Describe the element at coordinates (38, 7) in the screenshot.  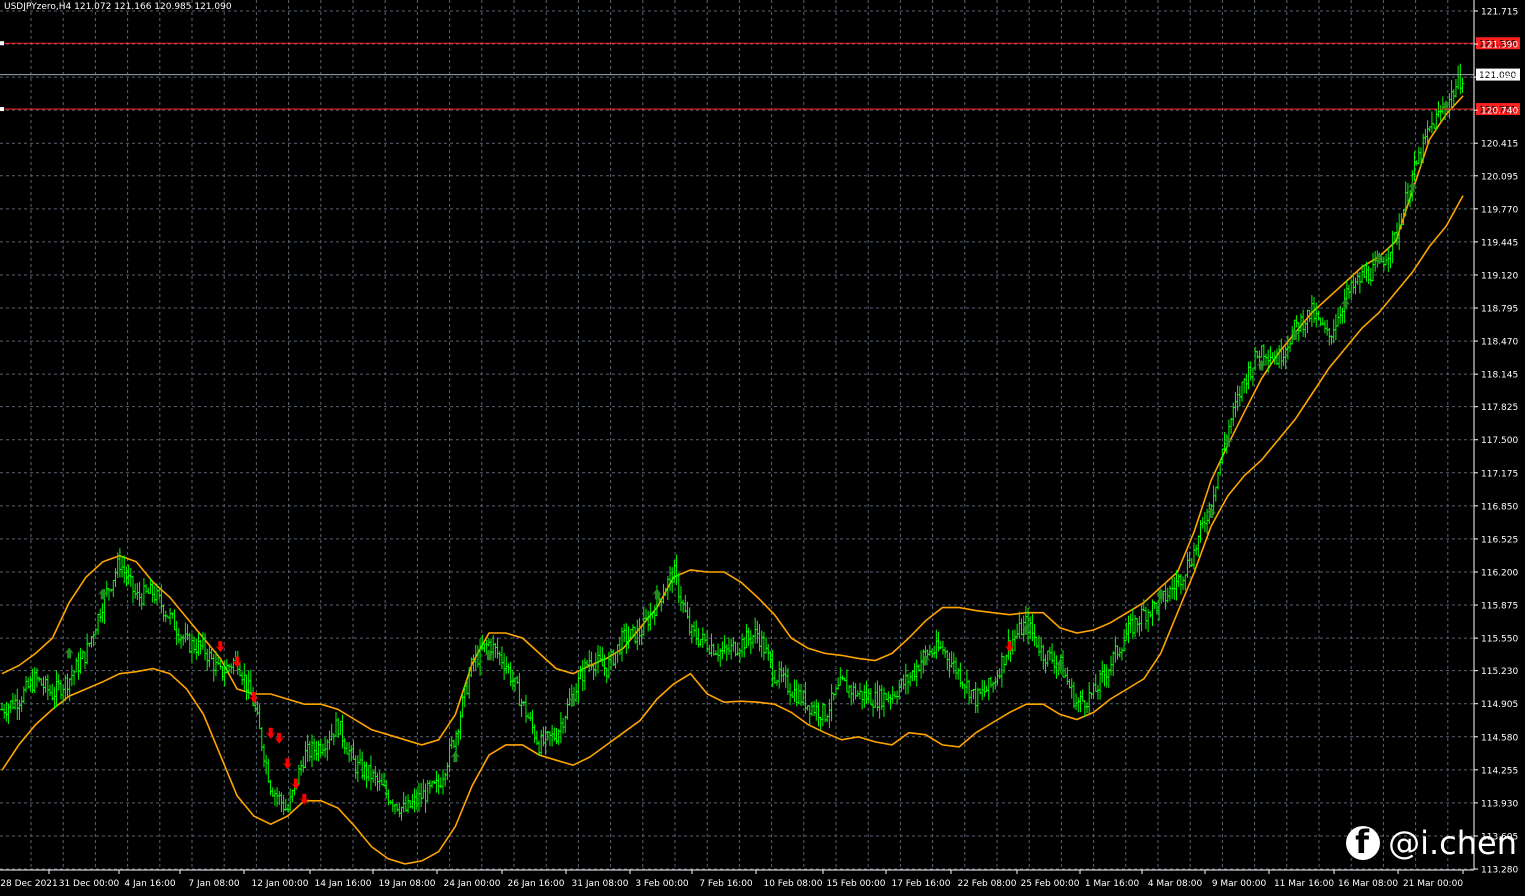
I see `symbol-label: USDJPYzero,H4` at that location.